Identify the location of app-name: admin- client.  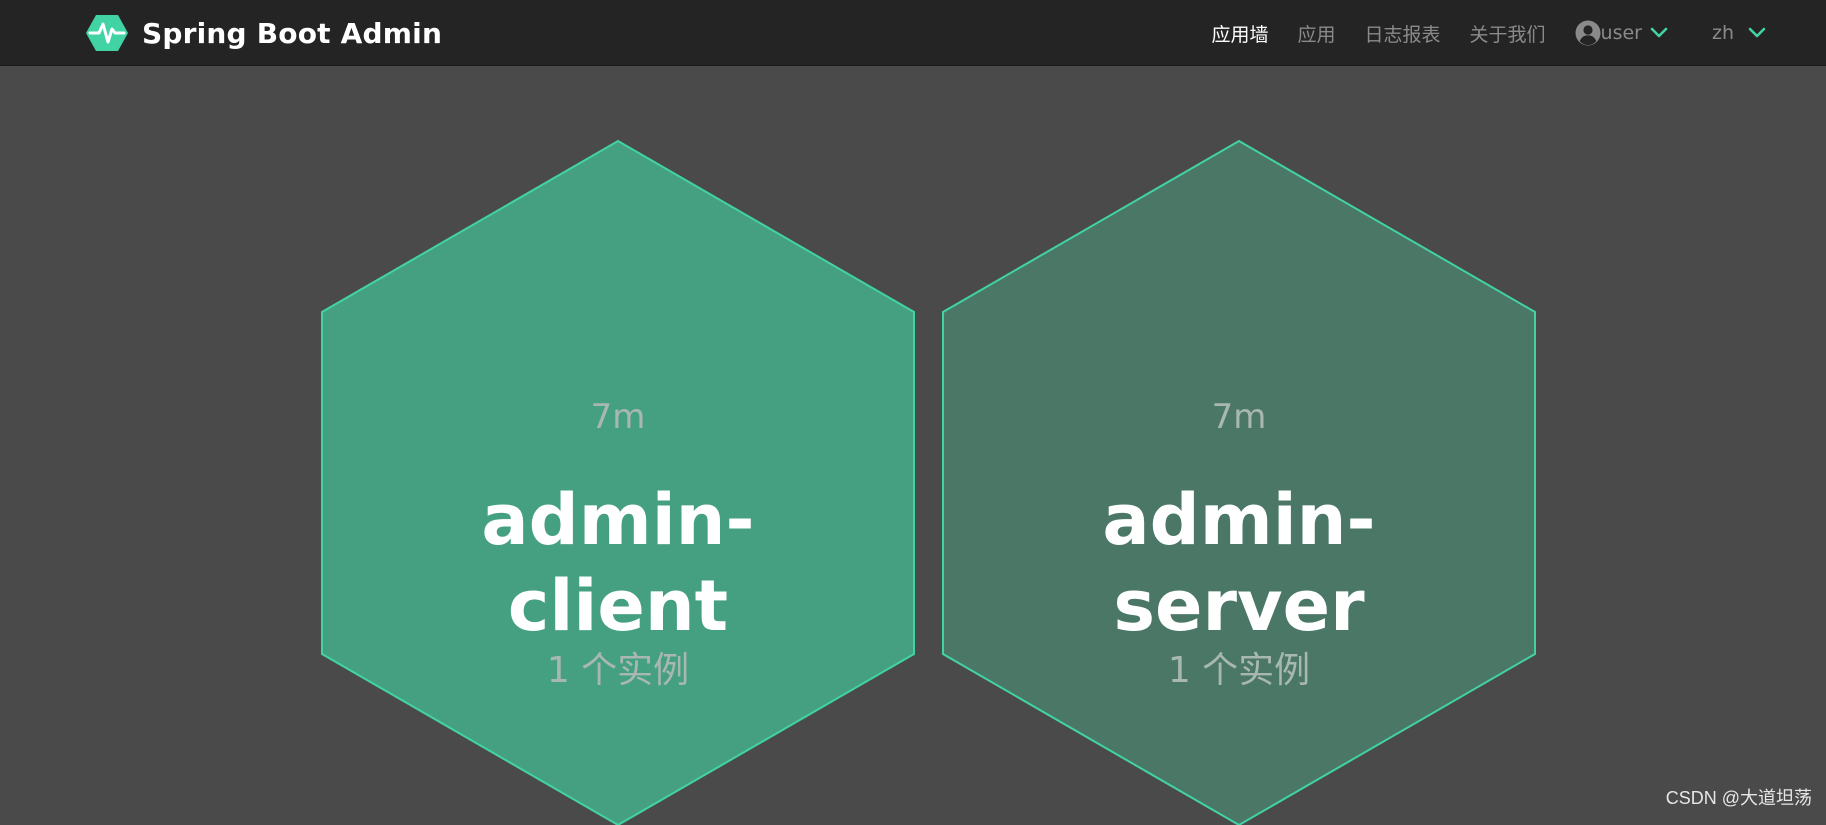
(618, 563).